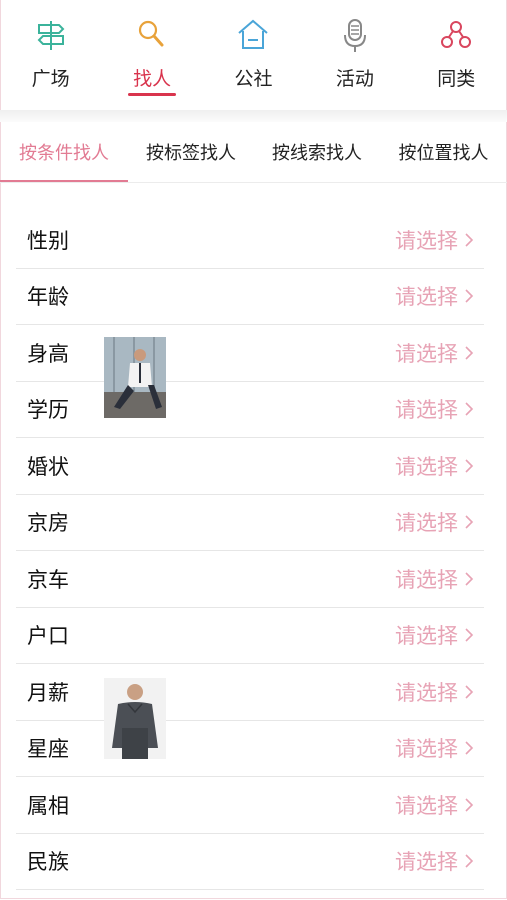 This screenshot has width=507, height=900. What do you see at coordinates (456, 34) in the screenshot?
I see `people-icon` at bounding box center [456, 34].